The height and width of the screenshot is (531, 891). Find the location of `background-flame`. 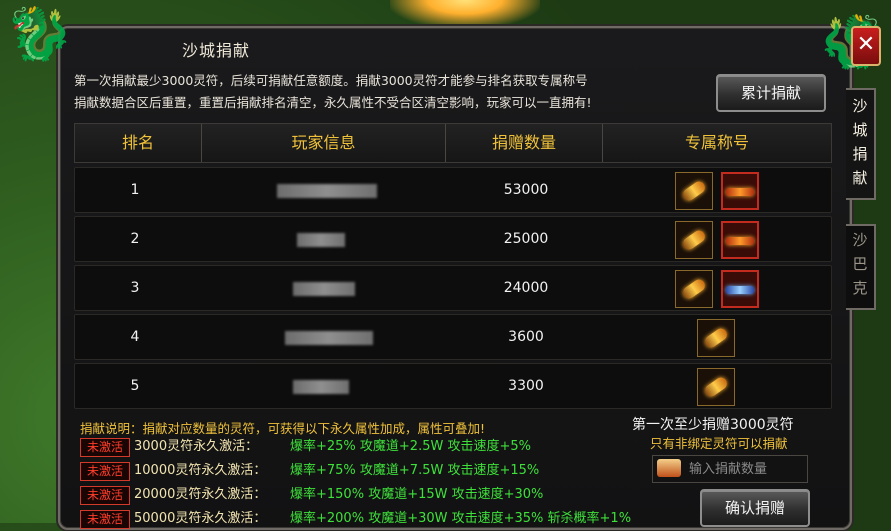

background-flame is located at coordinates (465, 14).